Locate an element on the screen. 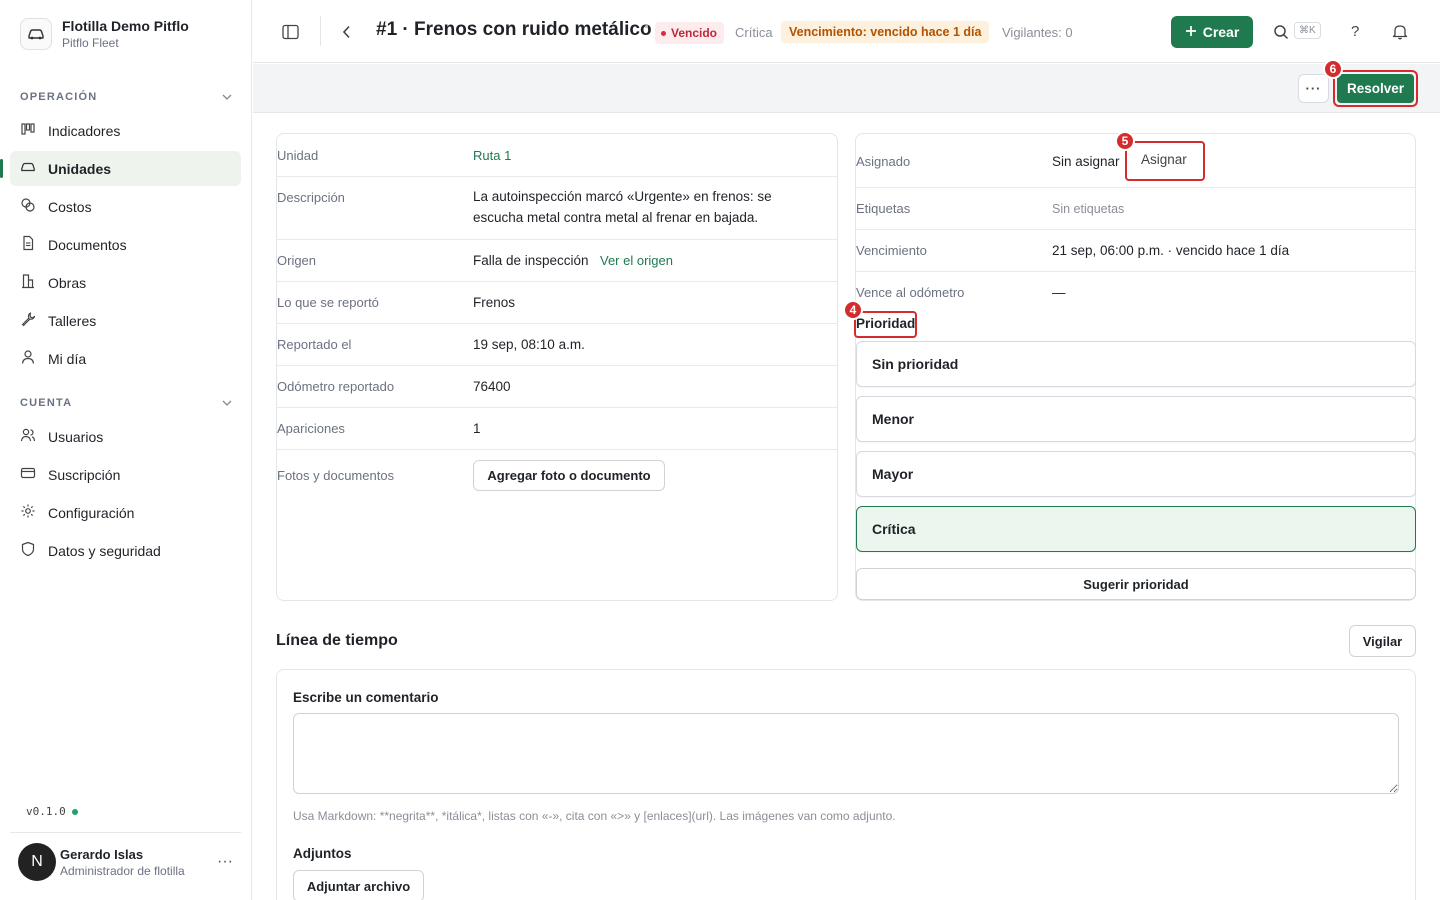 The height and width of the screenshot is (900, 1440). org-subtitle: Pitflo Fleet is located at coordinates (90, 43).